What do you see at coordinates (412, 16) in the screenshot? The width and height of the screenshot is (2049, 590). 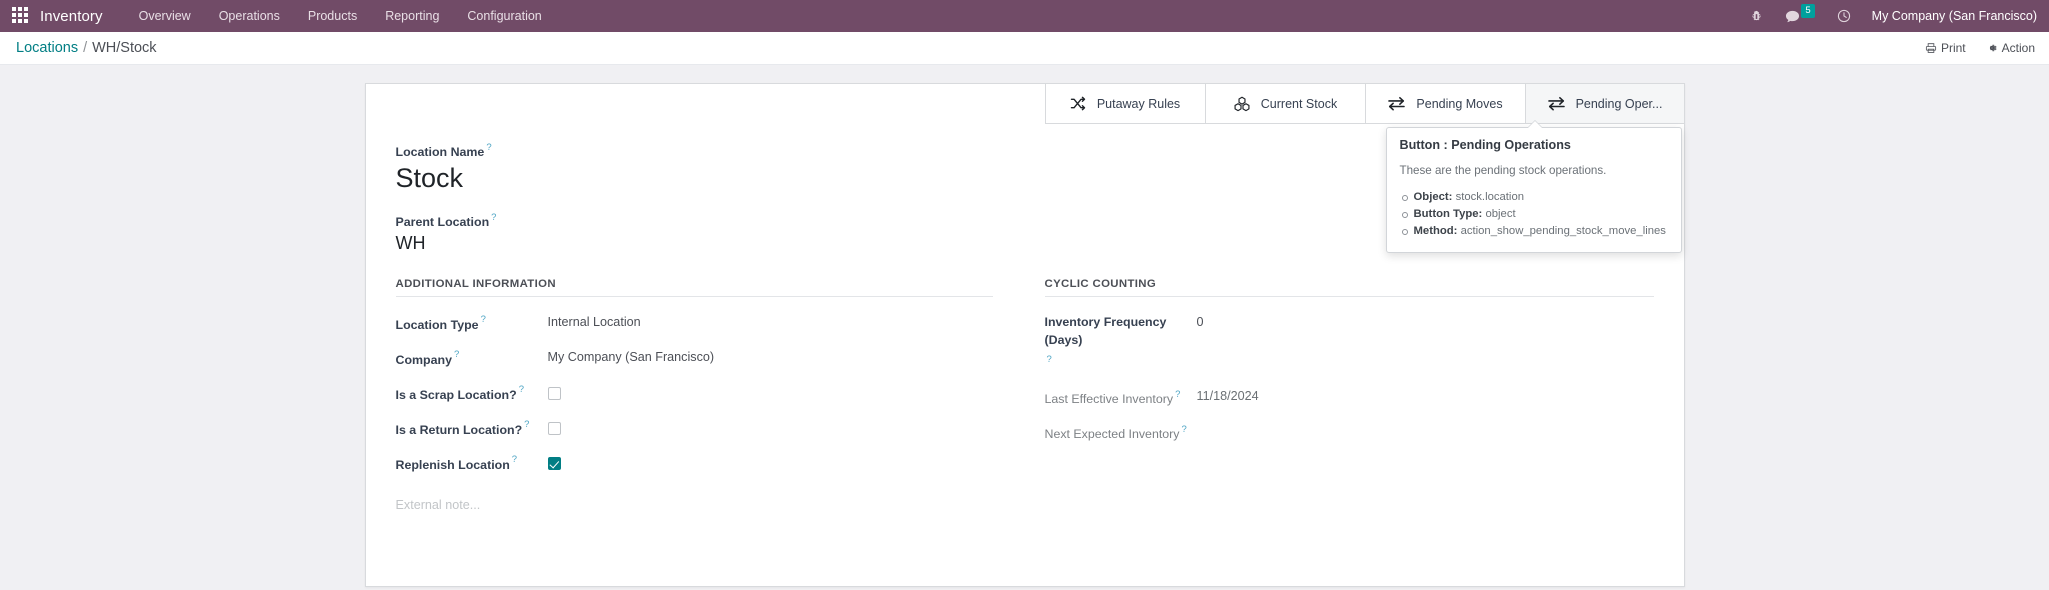 I see `nav-item-reporting: Reporting` at bounding box center [412, 16].